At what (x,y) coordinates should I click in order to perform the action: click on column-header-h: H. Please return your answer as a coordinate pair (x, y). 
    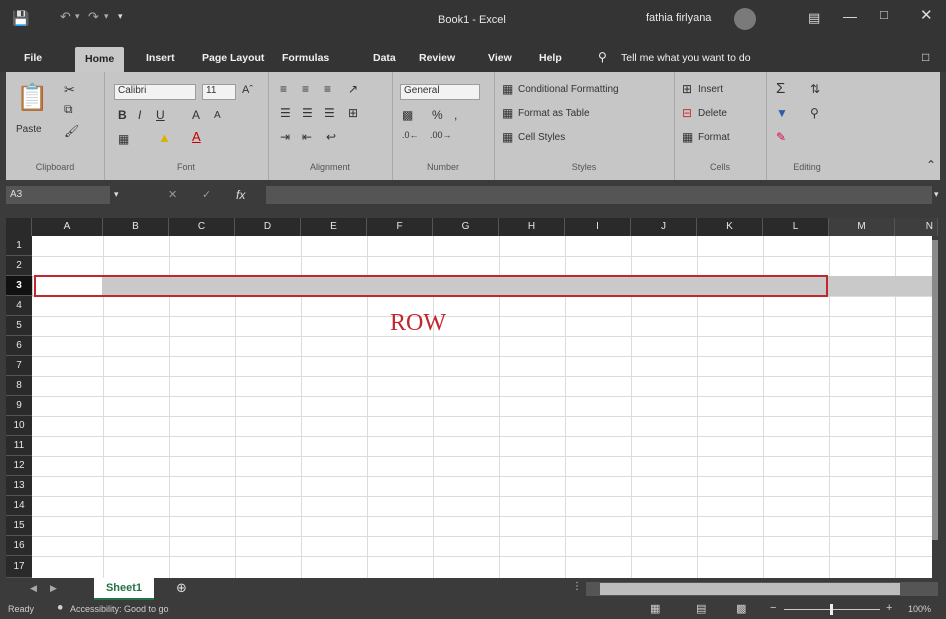
    Looking at the image, I should click on (532, 227).